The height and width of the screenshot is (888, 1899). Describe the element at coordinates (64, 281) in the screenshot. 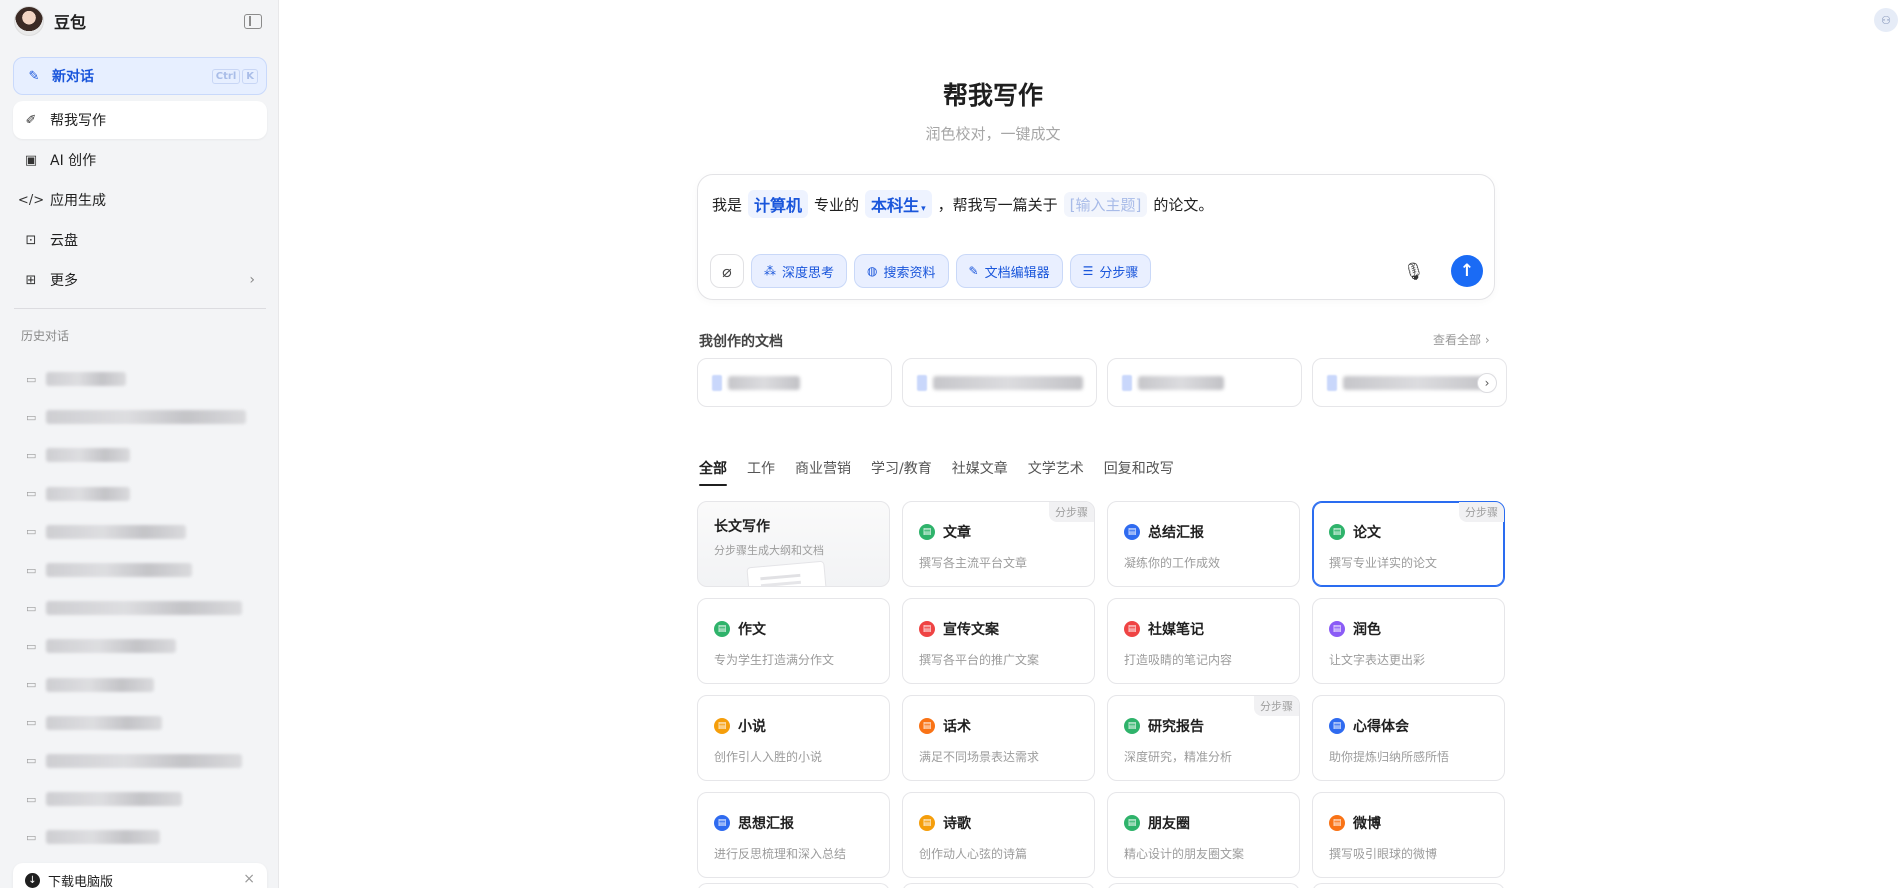

I see `sidebar-item-label: 更多` at that location.